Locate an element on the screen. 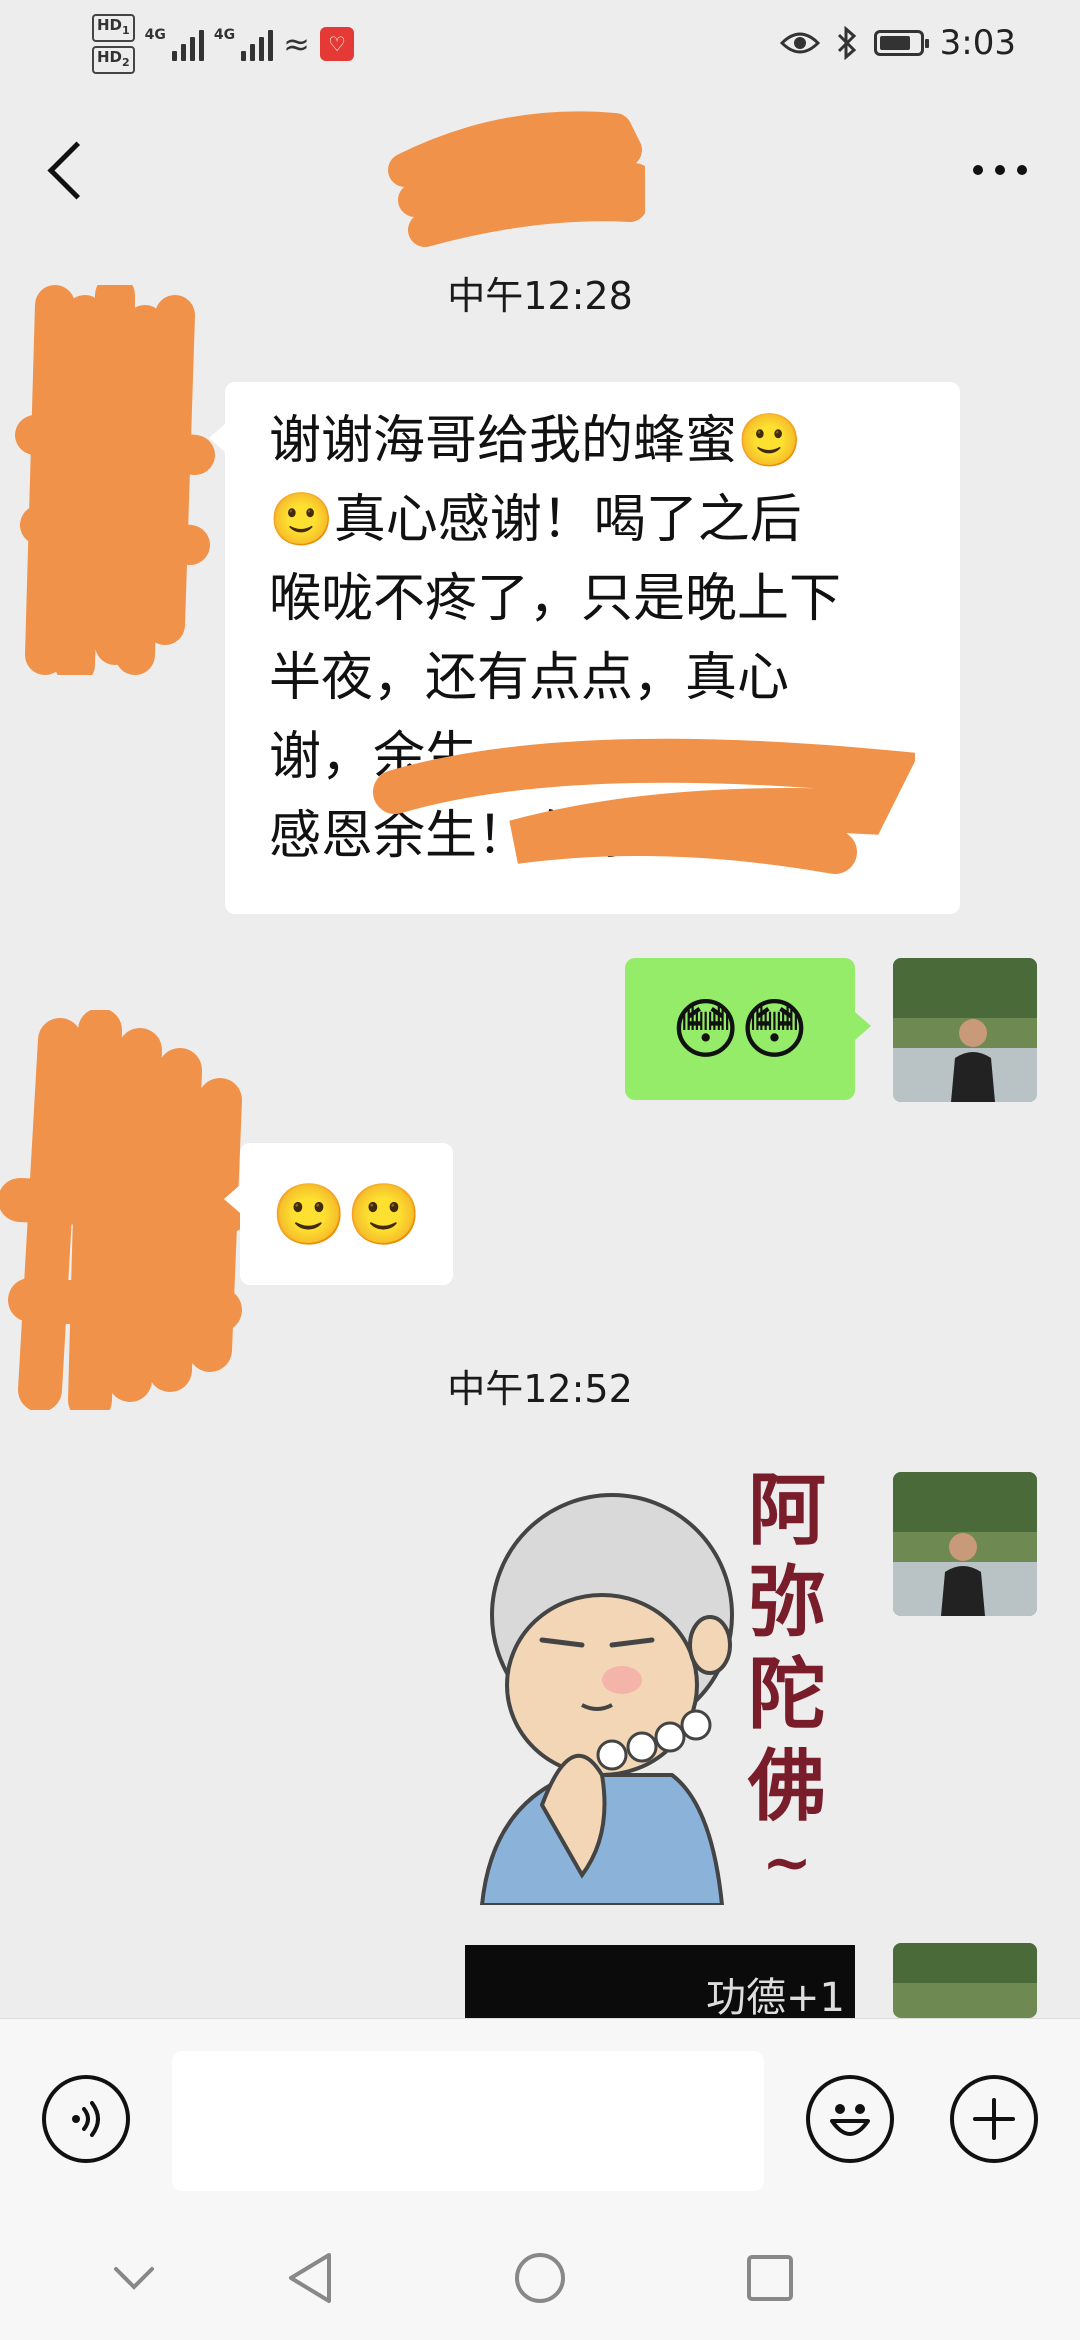  sticker-video: 功德+1 is located at coordinates (660, 1985).